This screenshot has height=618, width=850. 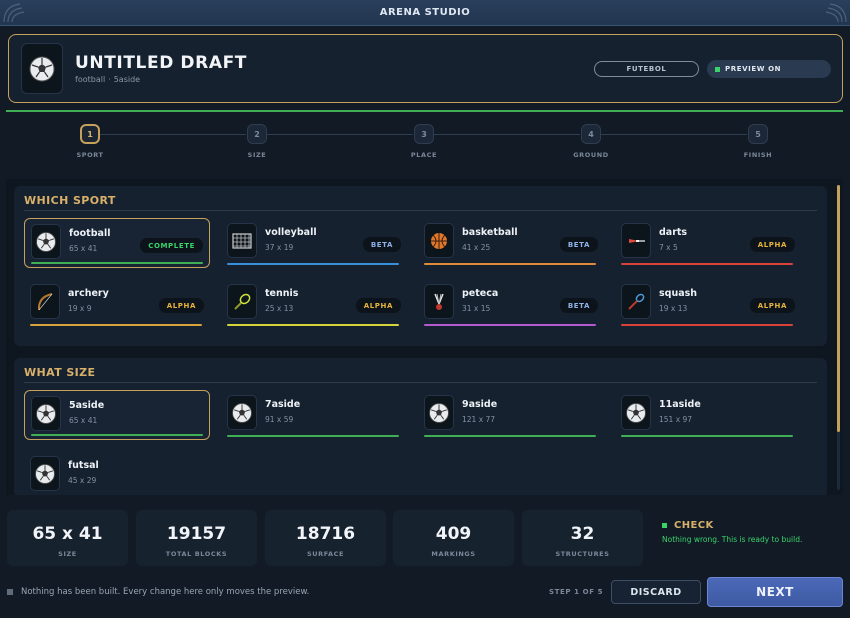 I want to click on info-square-icon, so click(x=10, y=592).